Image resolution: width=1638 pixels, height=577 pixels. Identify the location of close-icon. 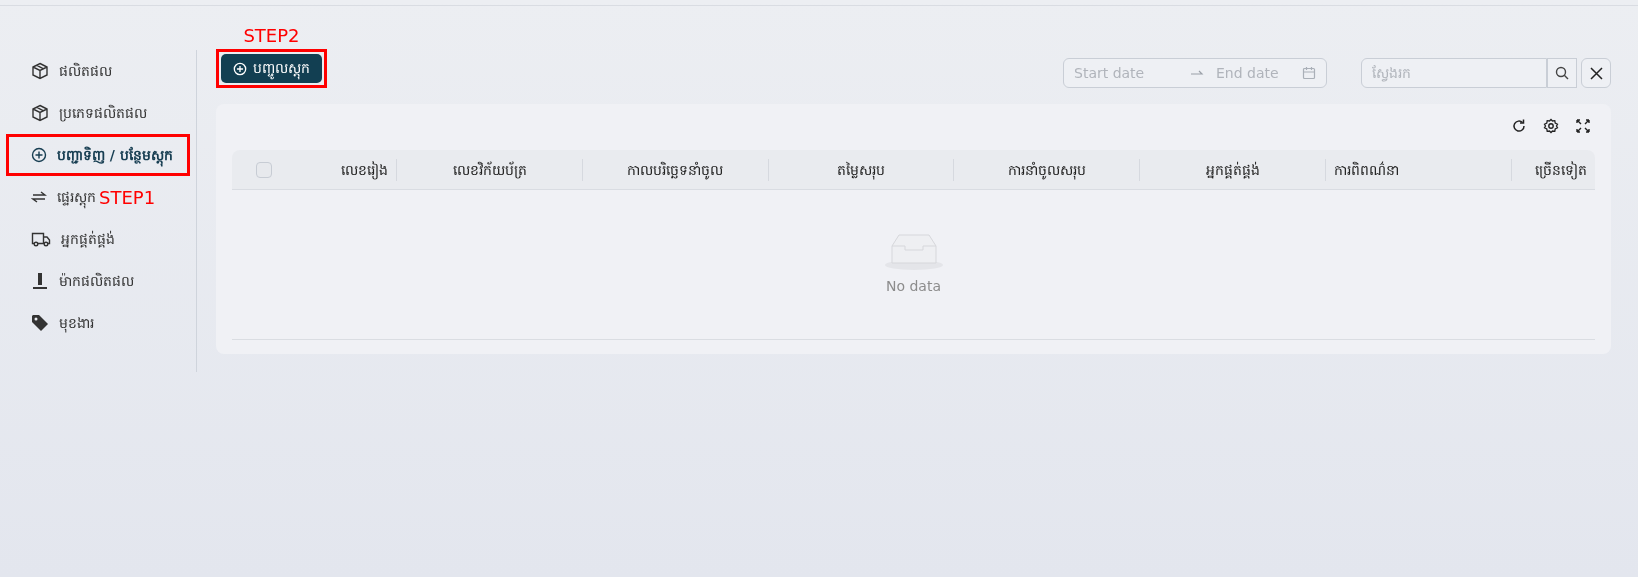
(1596, 73).